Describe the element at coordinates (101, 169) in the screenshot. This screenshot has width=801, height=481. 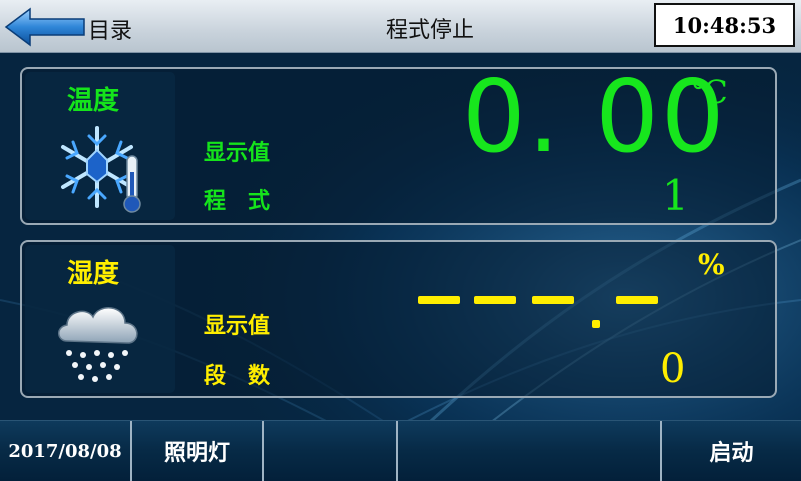
I see `snowflake-thermometer-icon` at that location.